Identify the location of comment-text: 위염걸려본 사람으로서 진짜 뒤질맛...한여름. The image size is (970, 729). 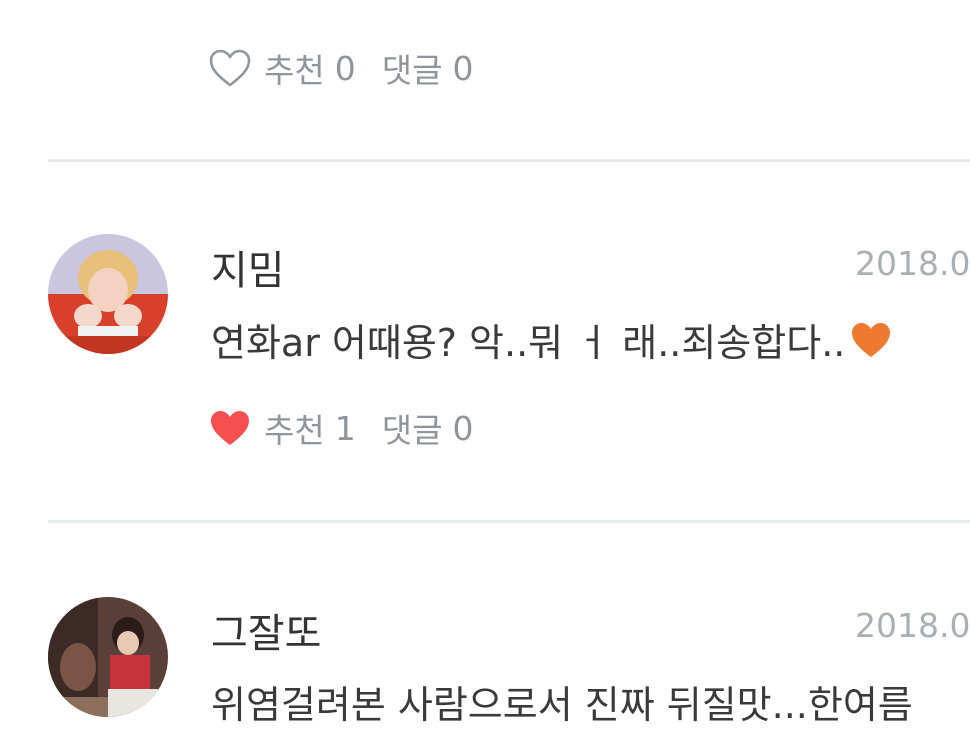
(562, 705).